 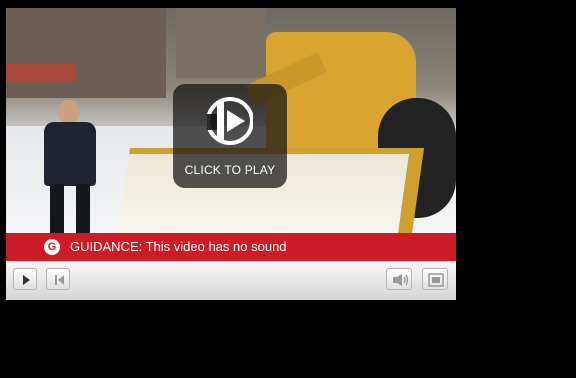 What do you see at coordinates (52, 247) in the screenshot?
I see `guidance-badge-icon: G` at bounding box center [52, 247].